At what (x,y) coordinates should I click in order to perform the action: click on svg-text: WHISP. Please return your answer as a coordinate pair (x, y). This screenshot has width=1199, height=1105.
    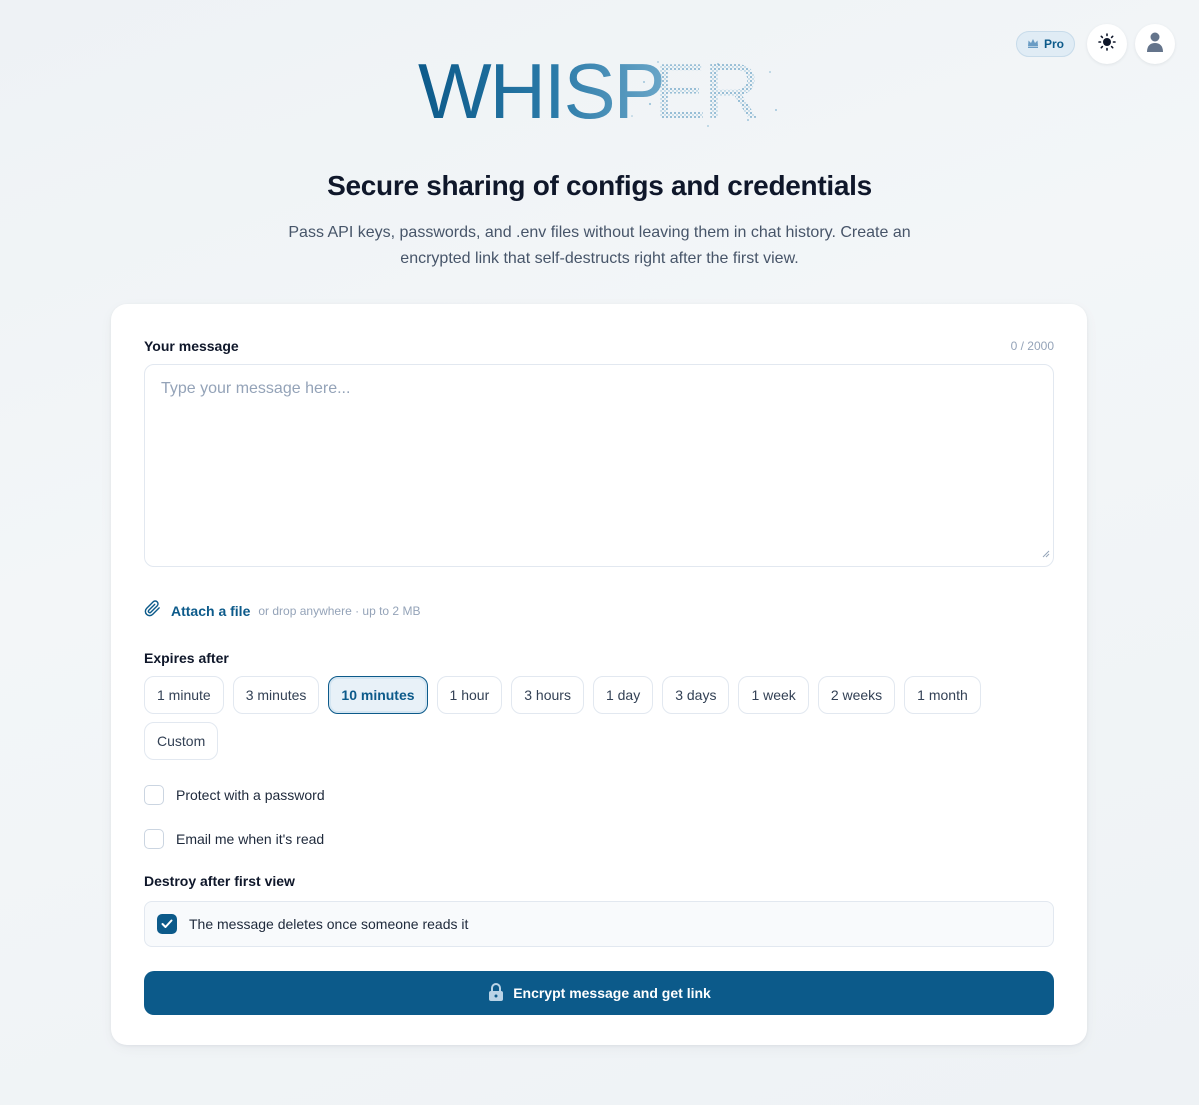
    Looking at the image, I should click on (541, 92).